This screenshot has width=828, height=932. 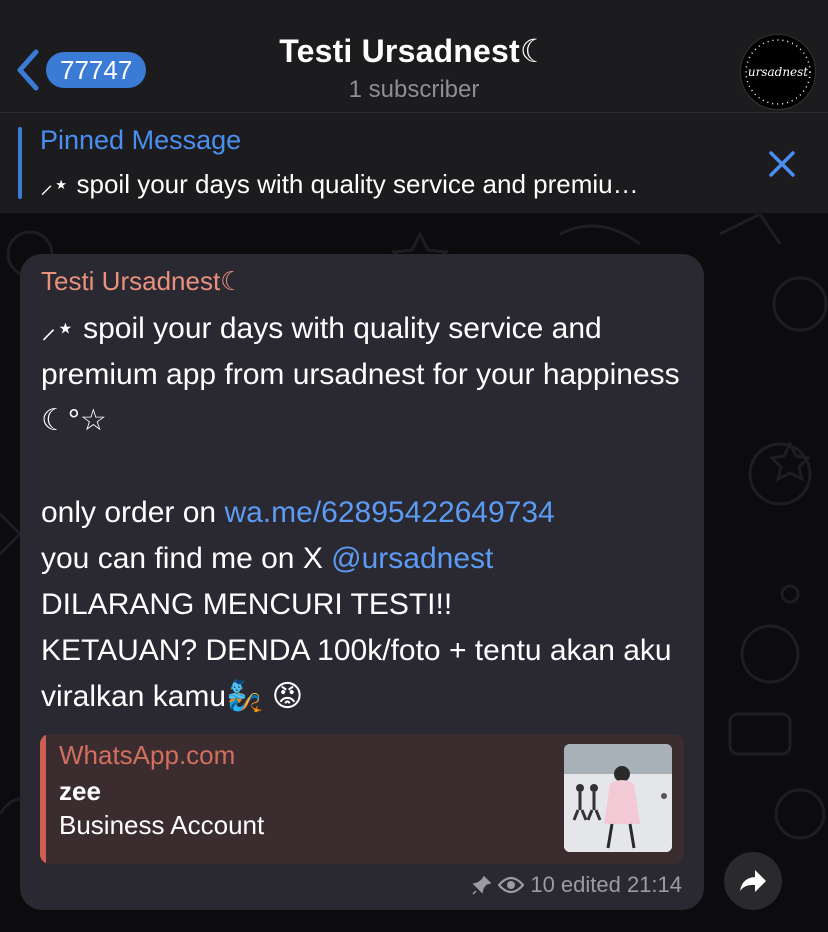 What do you see at coordinates (80, 791) in the screenshot?
I see `preview-name: zee` at bounding box center [80, 791].